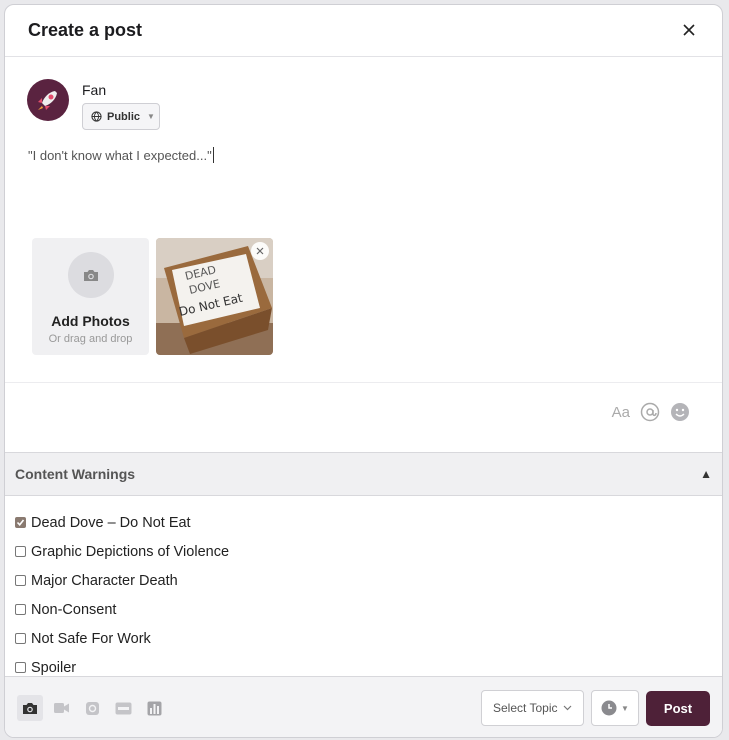  What do you see at coordinates (609, 708) in the screenshot?
I see `clock-icon` at bounding box center [609, 708].